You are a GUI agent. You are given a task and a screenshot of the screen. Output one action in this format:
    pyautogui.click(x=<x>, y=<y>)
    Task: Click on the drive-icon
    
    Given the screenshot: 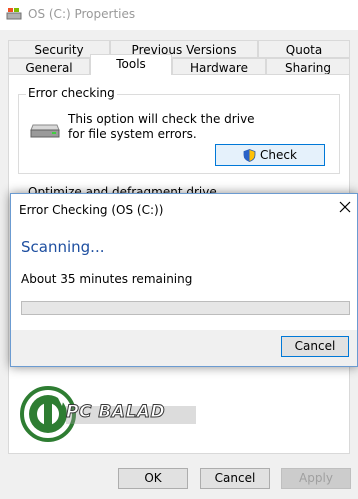 What is the action you would take?
    pyautogui.click(x=14, y=14)
    